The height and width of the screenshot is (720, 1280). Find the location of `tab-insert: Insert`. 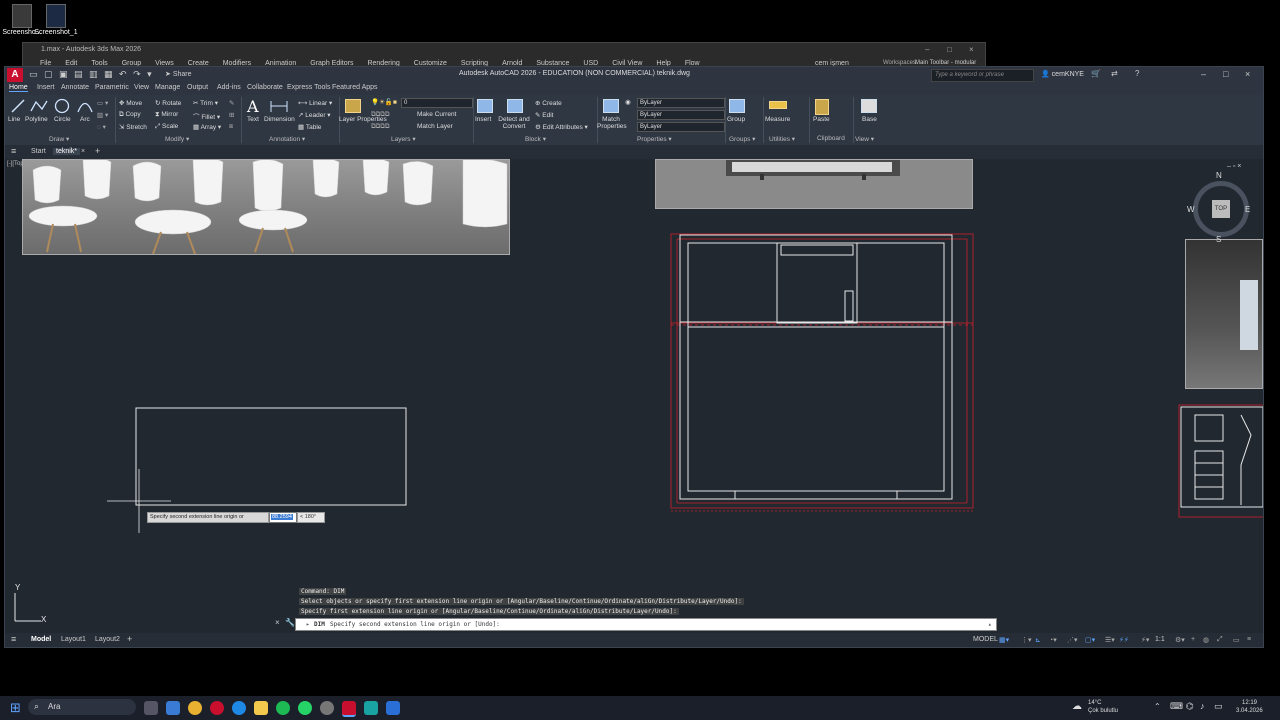

tab-insert: Insert is located at coordinates (46, 87).